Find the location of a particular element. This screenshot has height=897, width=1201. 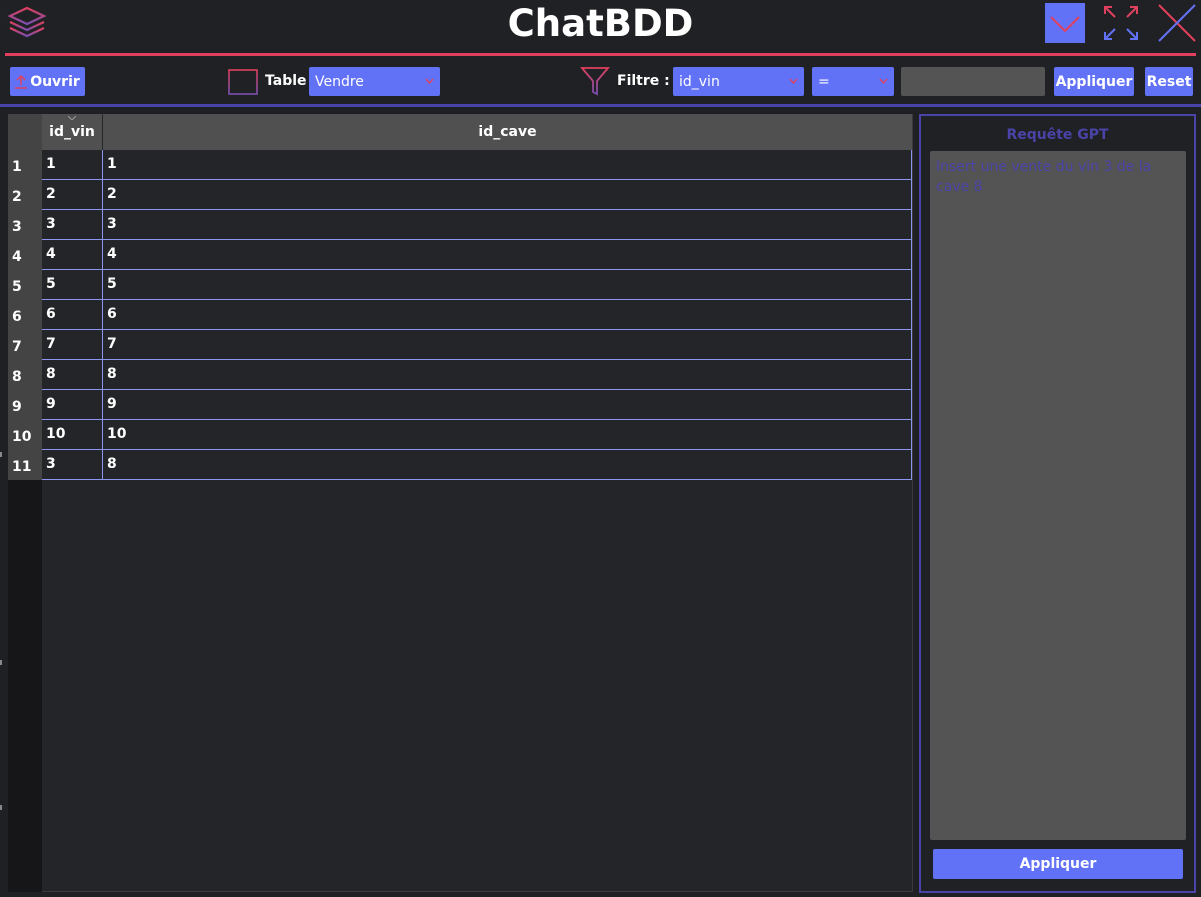

upload-icon is located at coordinates (21, 81).